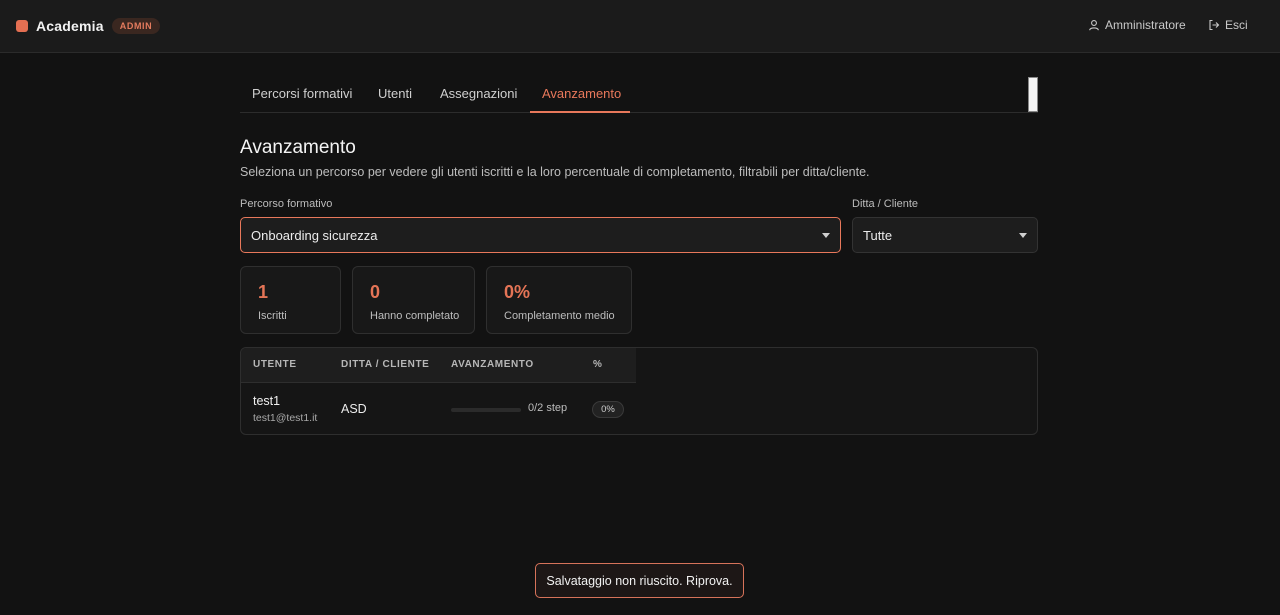  I want to click on error-toast: Salvataggio non riuscito. Riprova., so click(639, 580).